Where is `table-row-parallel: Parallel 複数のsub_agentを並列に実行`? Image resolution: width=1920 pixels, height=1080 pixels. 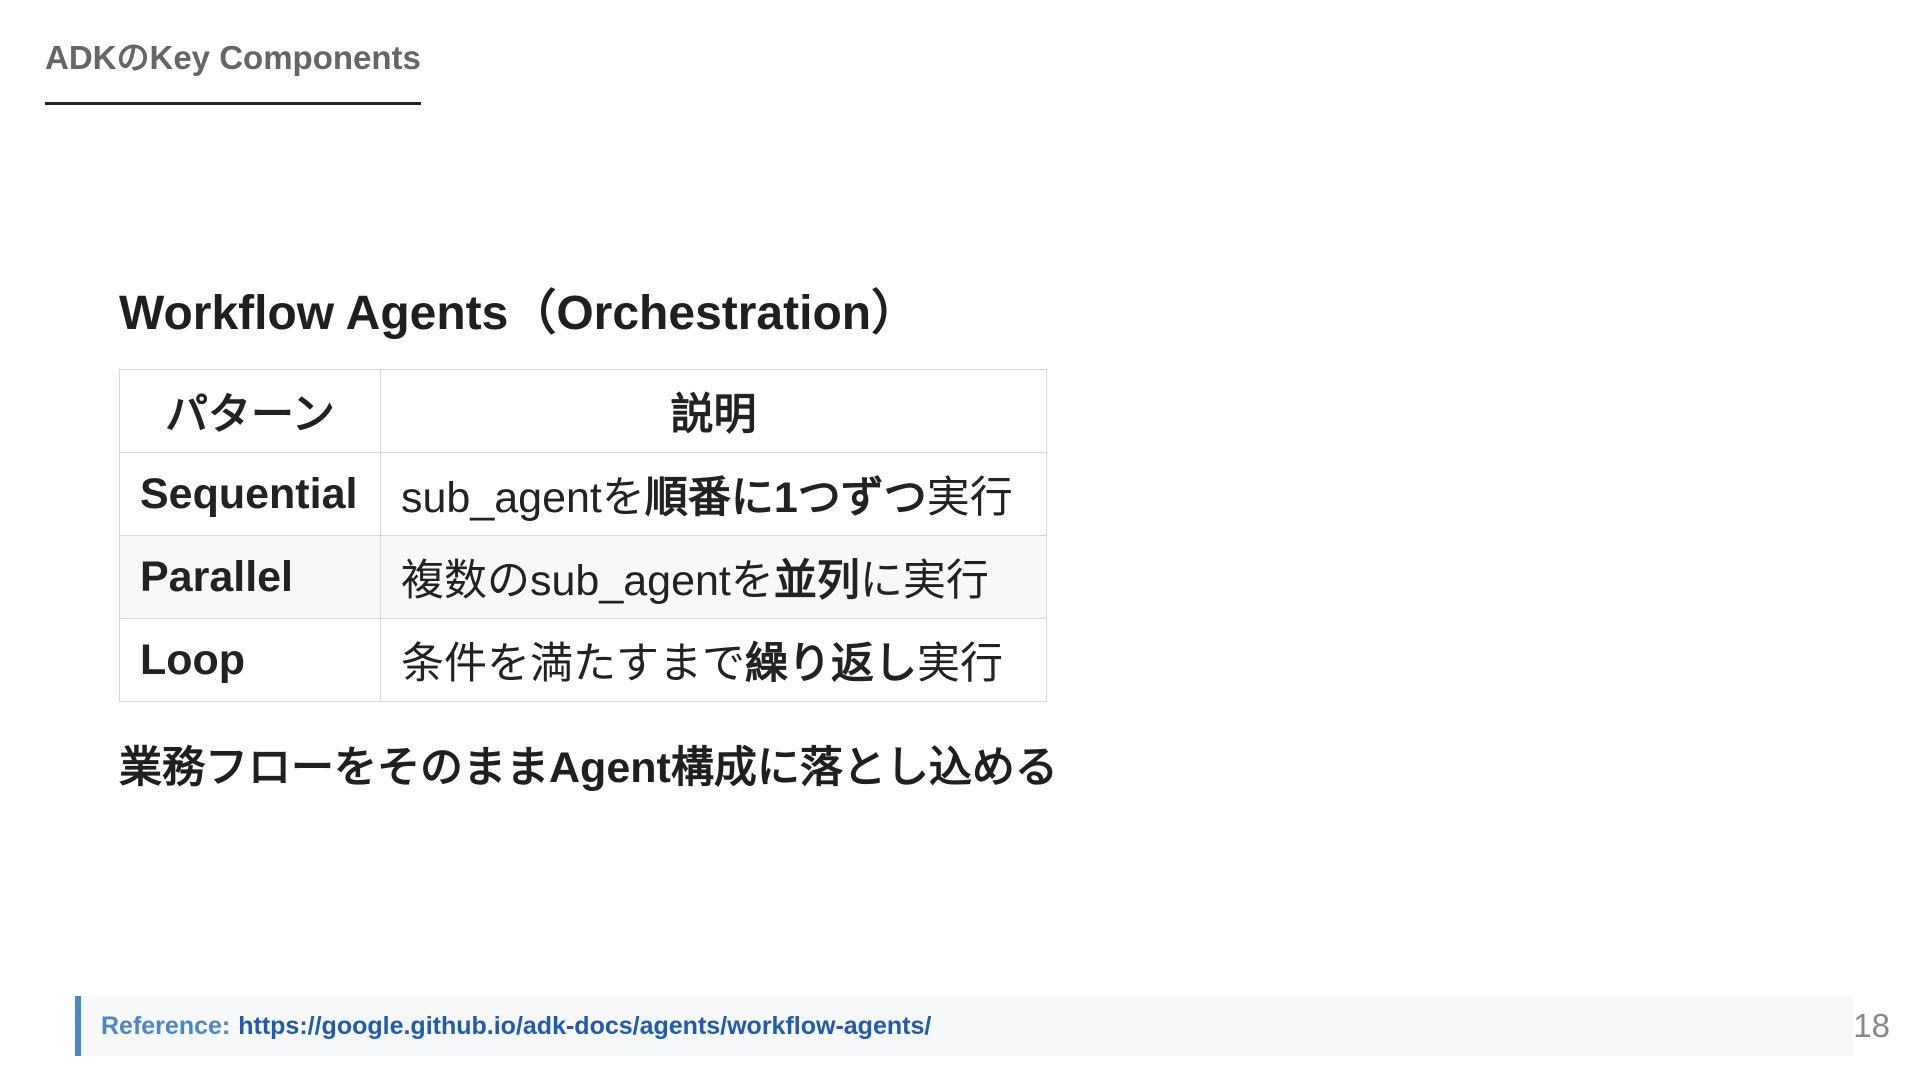 table-row-parallel: Parallel 複数のsub_agentを並列に実行 is located at coordinates (583, 577).